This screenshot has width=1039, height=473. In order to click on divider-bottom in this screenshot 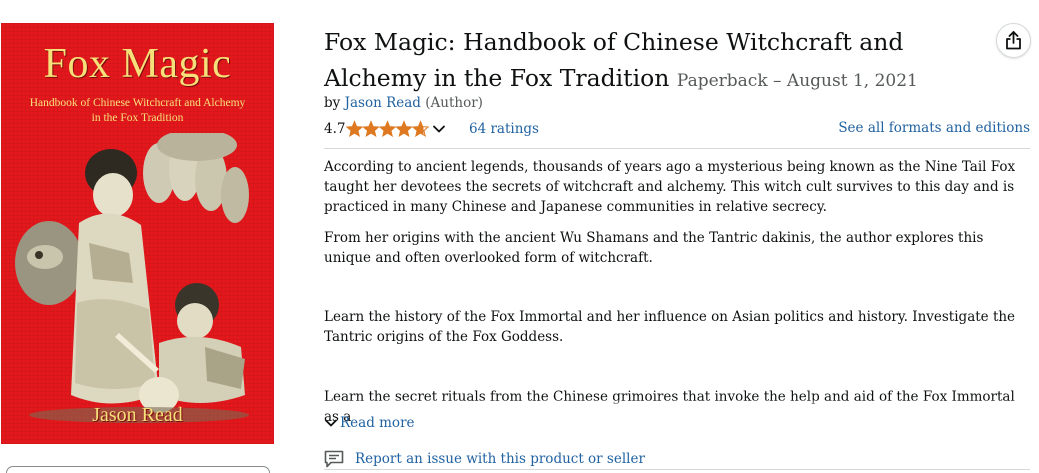, I will do `click(677, 469)`.